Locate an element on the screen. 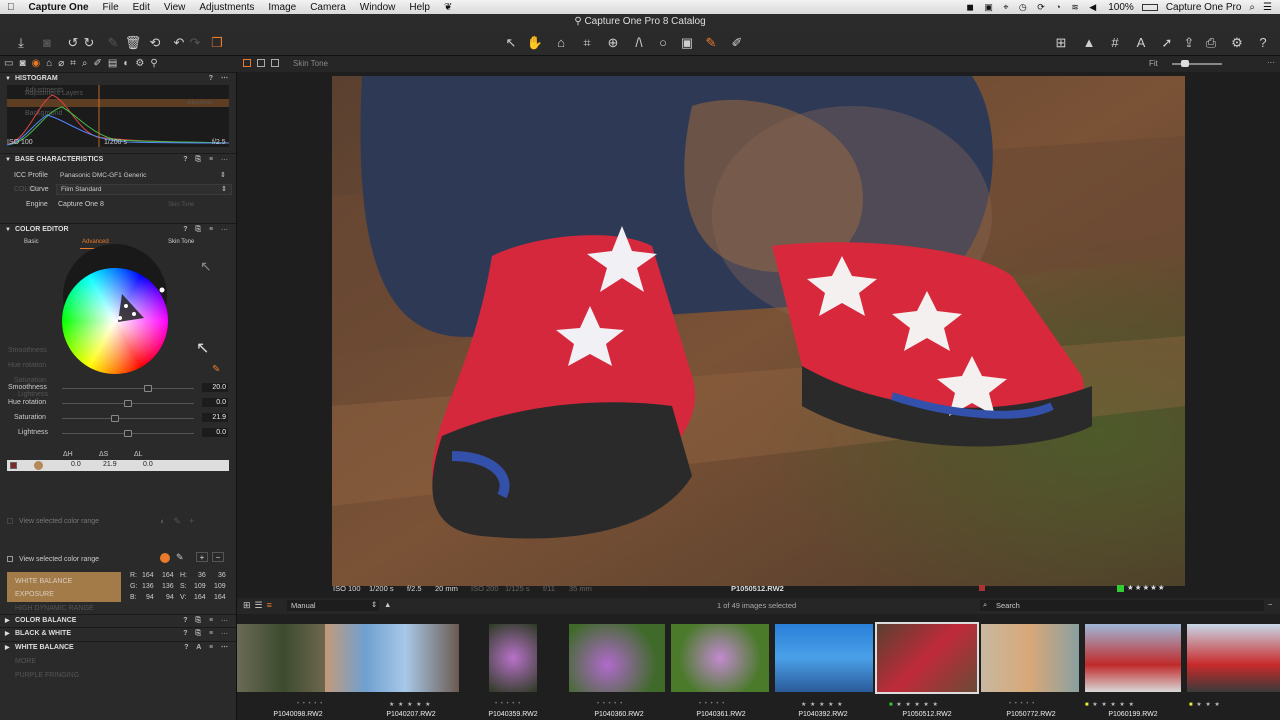 The image size is (1280, 720). view-range-label: View selected color range is located at coordinates (59, 559).